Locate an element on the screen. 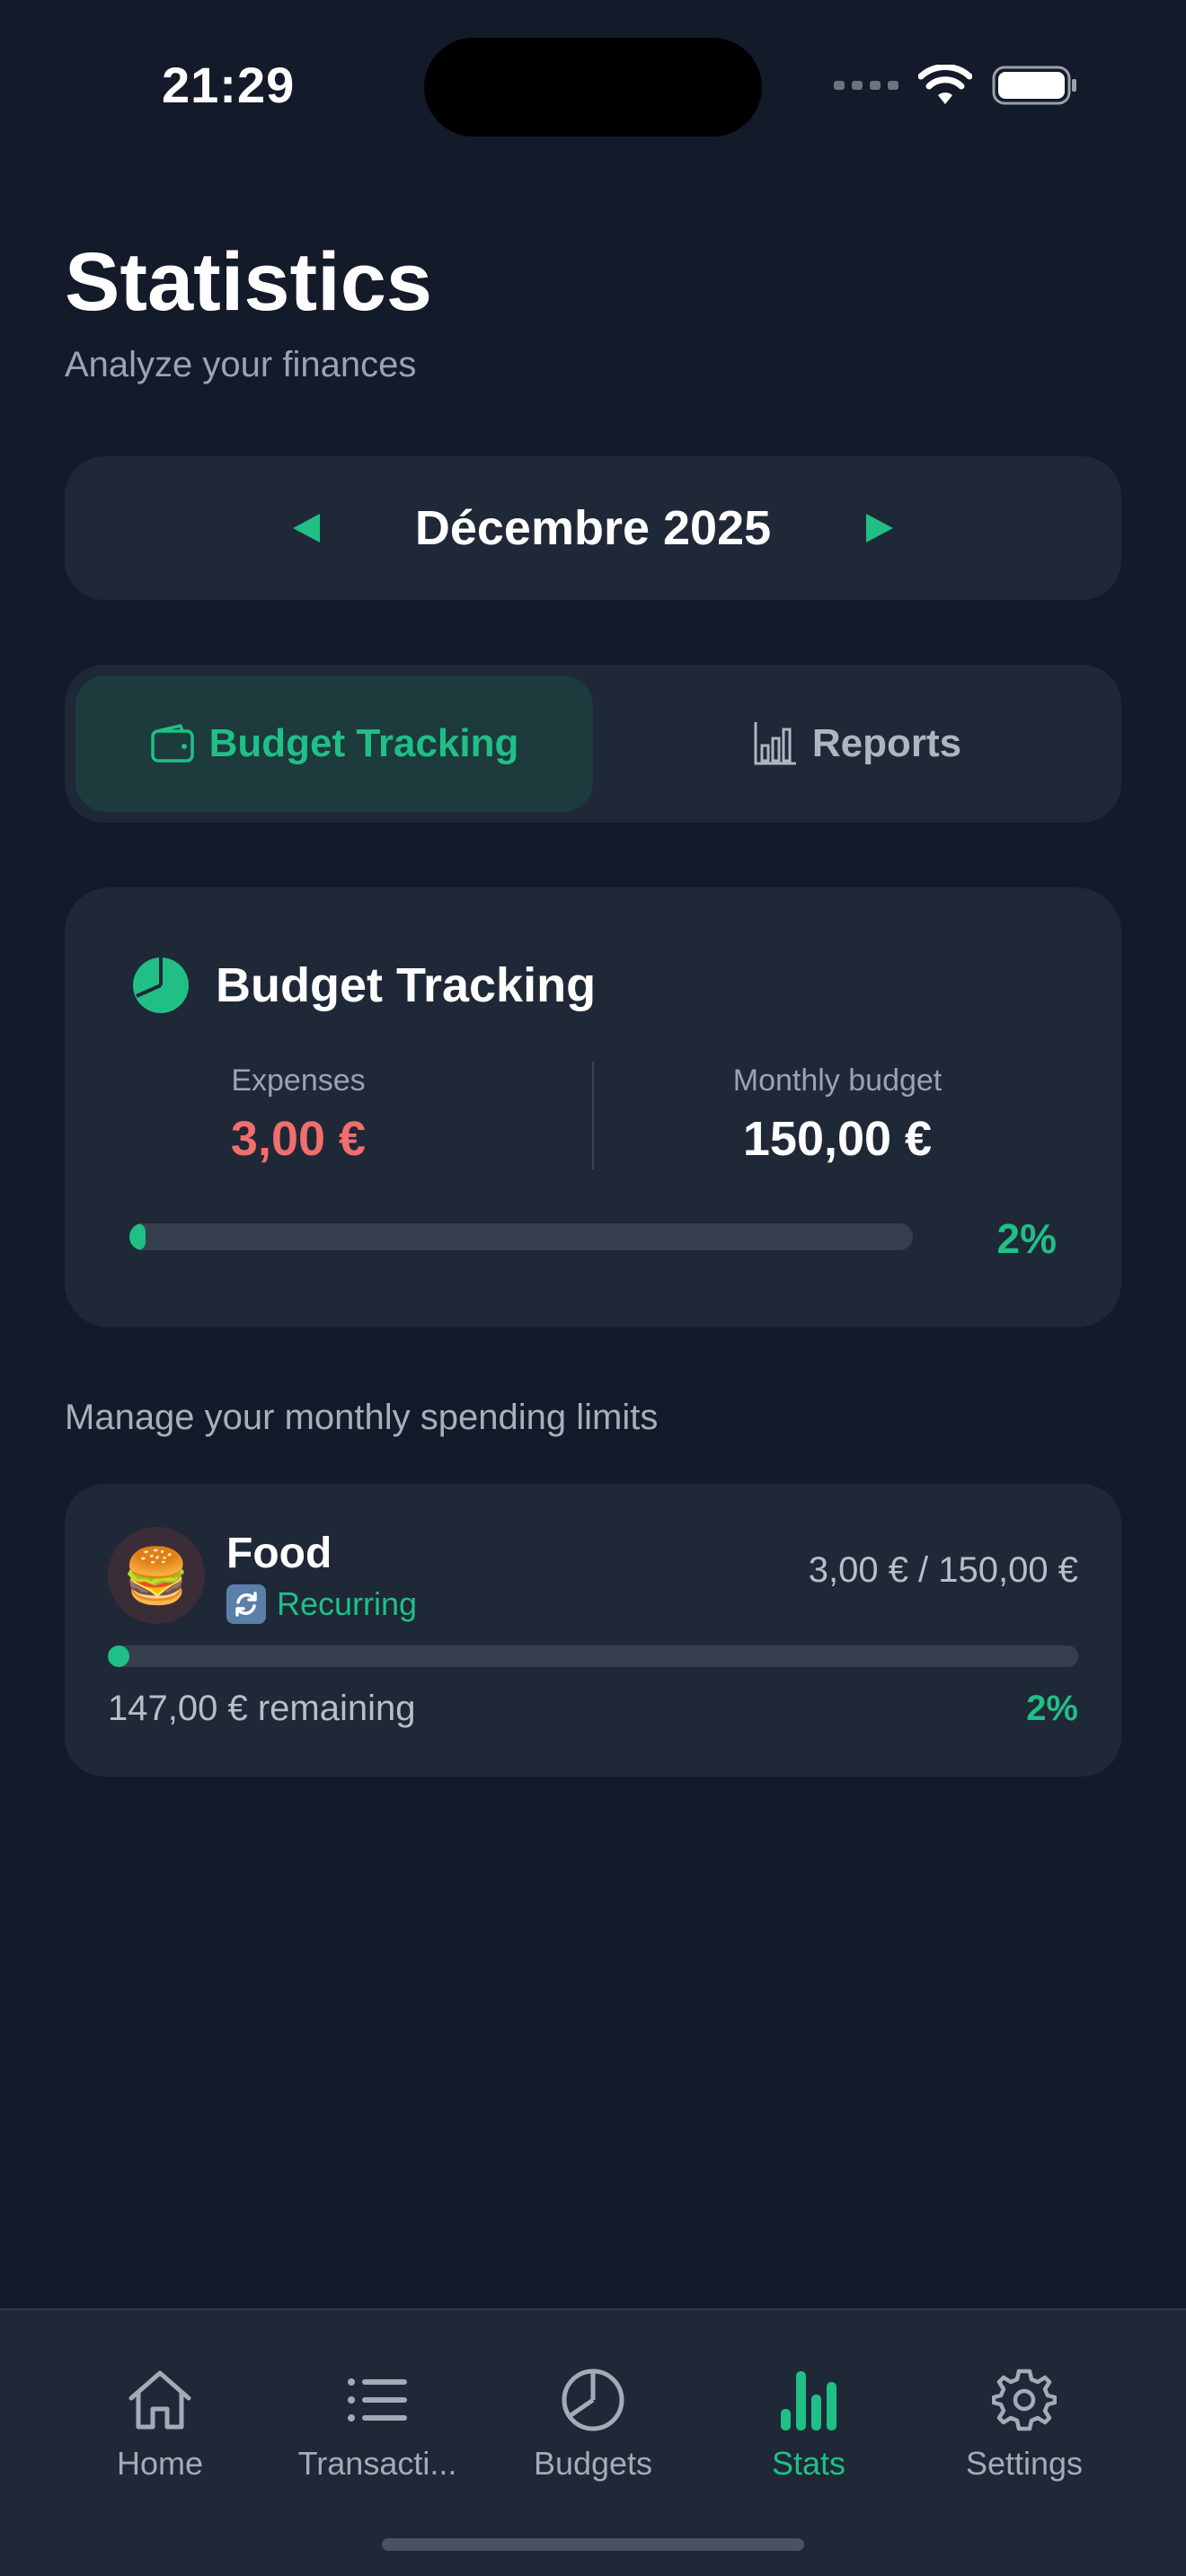 This screenshot has width=1186, height=2576. budget-card-title: Budget Tracking is located at coordinates (406, 985).